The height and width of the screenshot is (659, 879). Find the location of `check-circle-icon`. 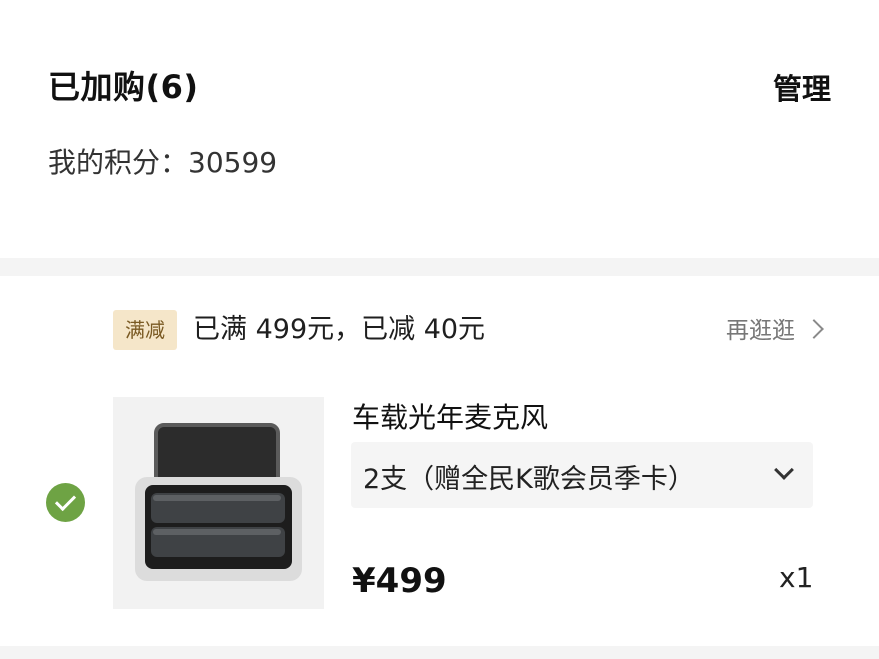

check-circle-icon is located at coordinates (65, 502).